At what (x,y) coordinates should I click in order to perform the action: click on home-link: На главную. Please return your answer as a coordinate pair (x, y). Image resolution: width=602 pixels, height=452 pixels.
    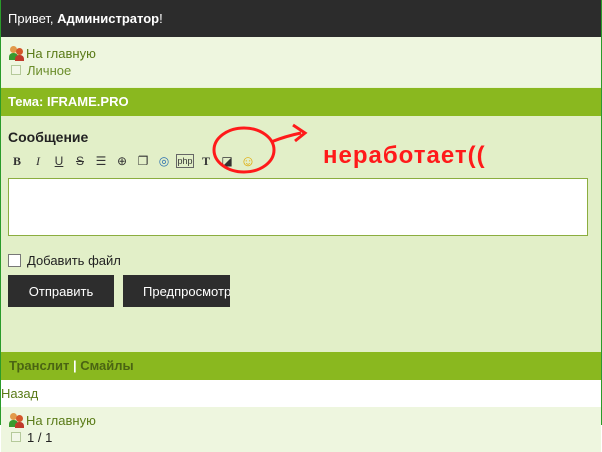
    Looking at the image, I should click on (61, 53).